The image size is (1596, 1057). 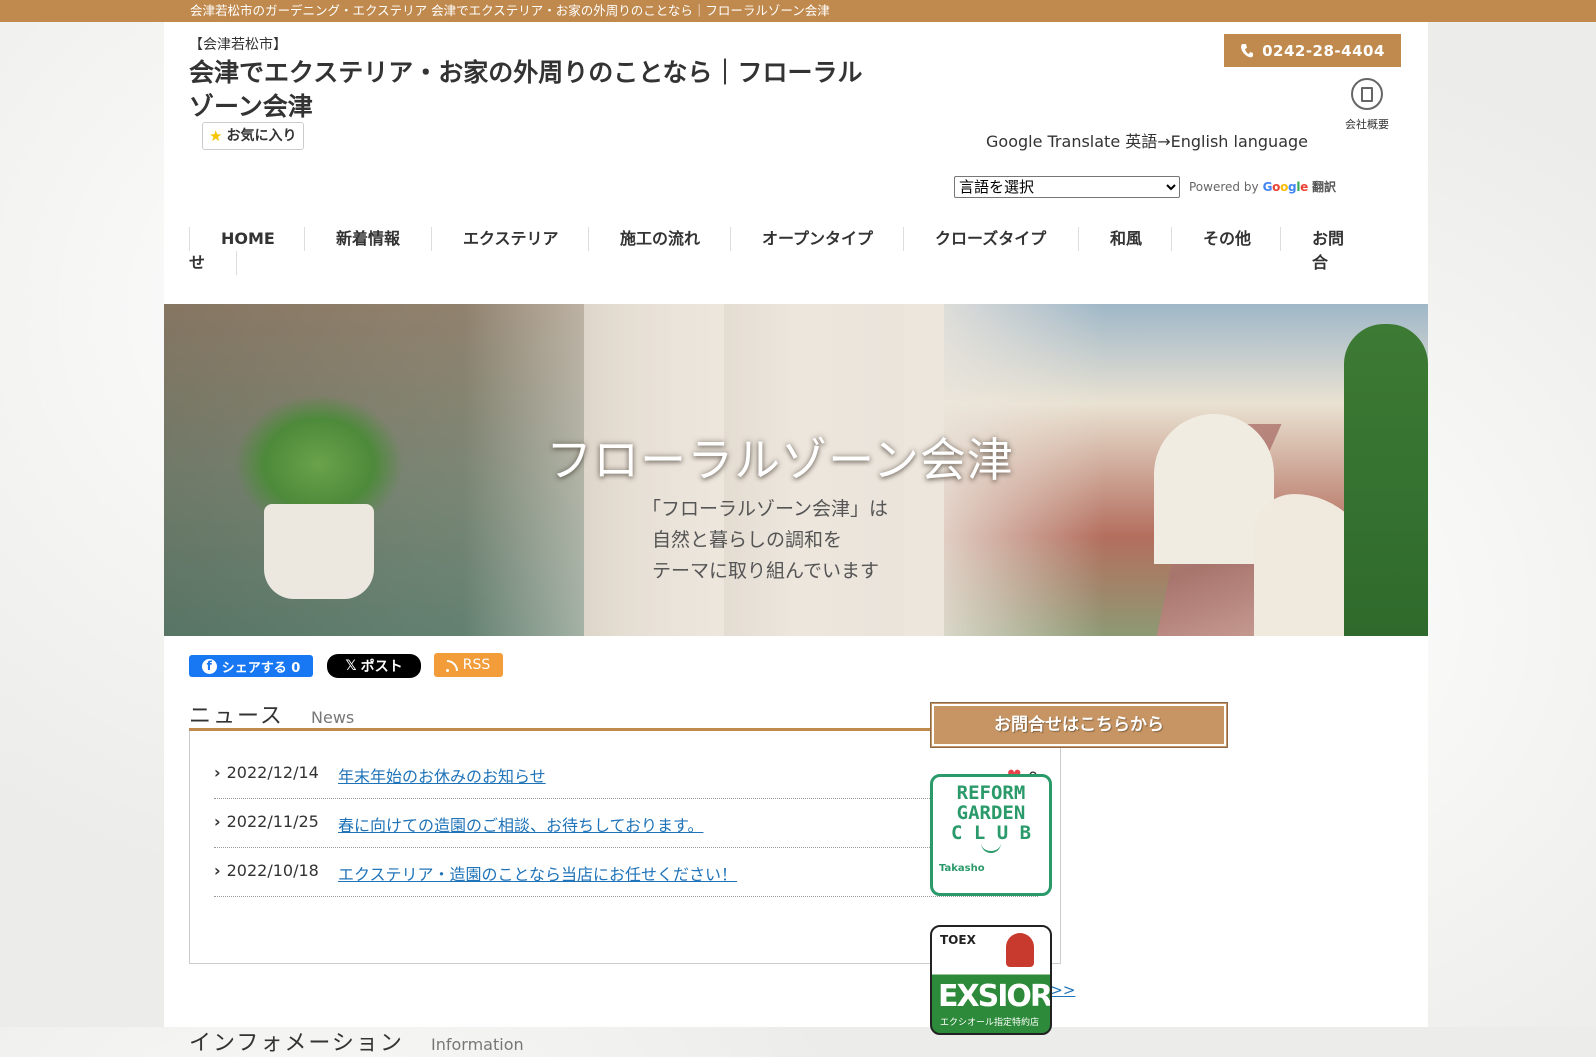 I want to click on news-item: 2022/11/25 春に向けての造園のご相談、お待ちしております。 ♥ 0, so click(x=626, y=823).